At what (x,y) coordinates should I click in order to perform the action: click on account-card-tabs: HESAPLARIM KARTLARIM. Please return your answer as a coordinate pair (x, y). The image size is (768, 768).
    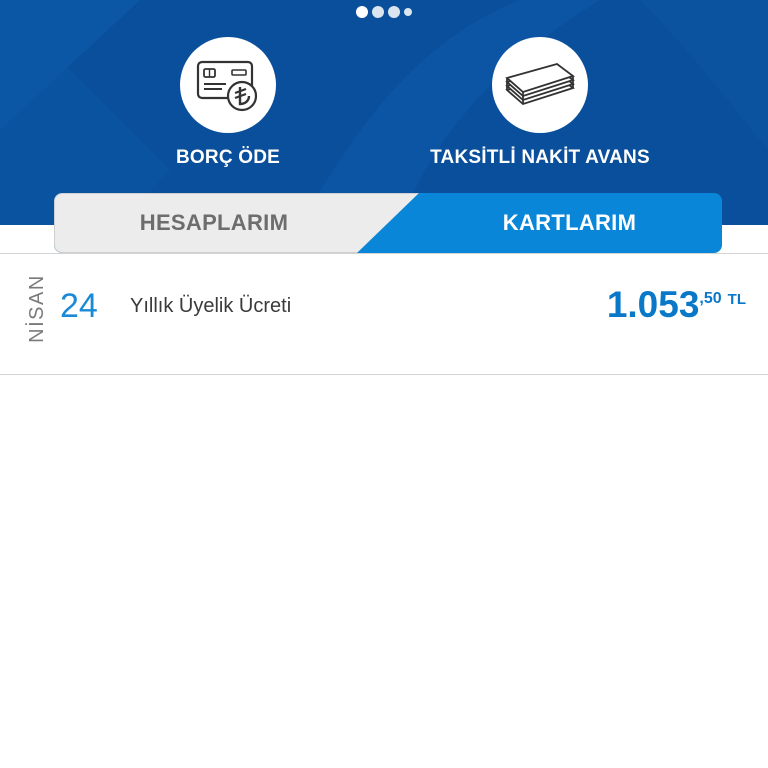
    Looking at the image, I should click on (388, 223).